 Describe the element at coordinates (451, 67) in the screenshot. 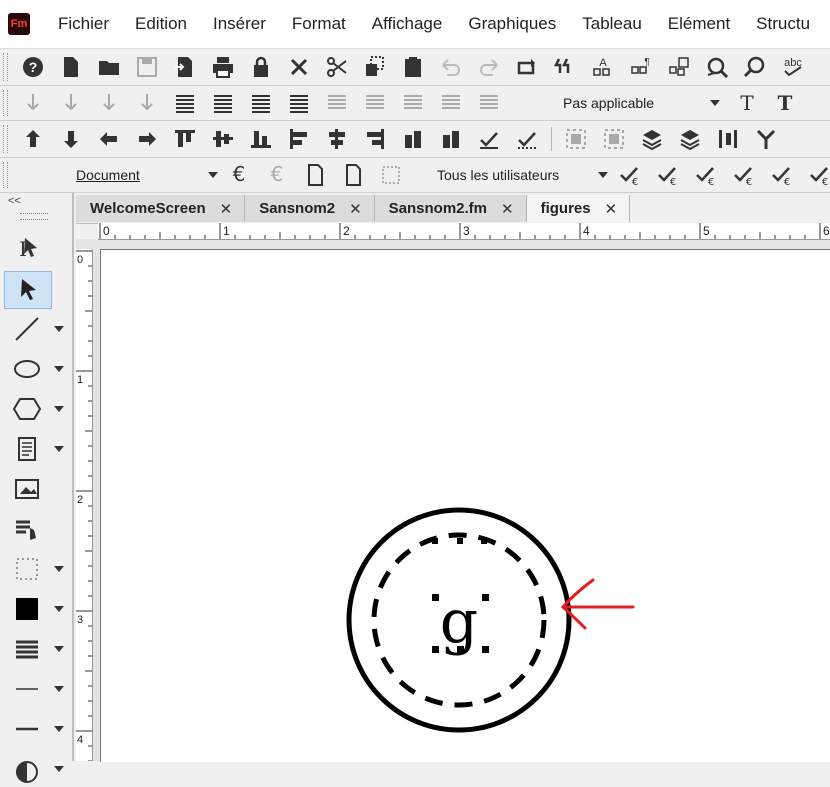

I see `undo-icon` at that location.